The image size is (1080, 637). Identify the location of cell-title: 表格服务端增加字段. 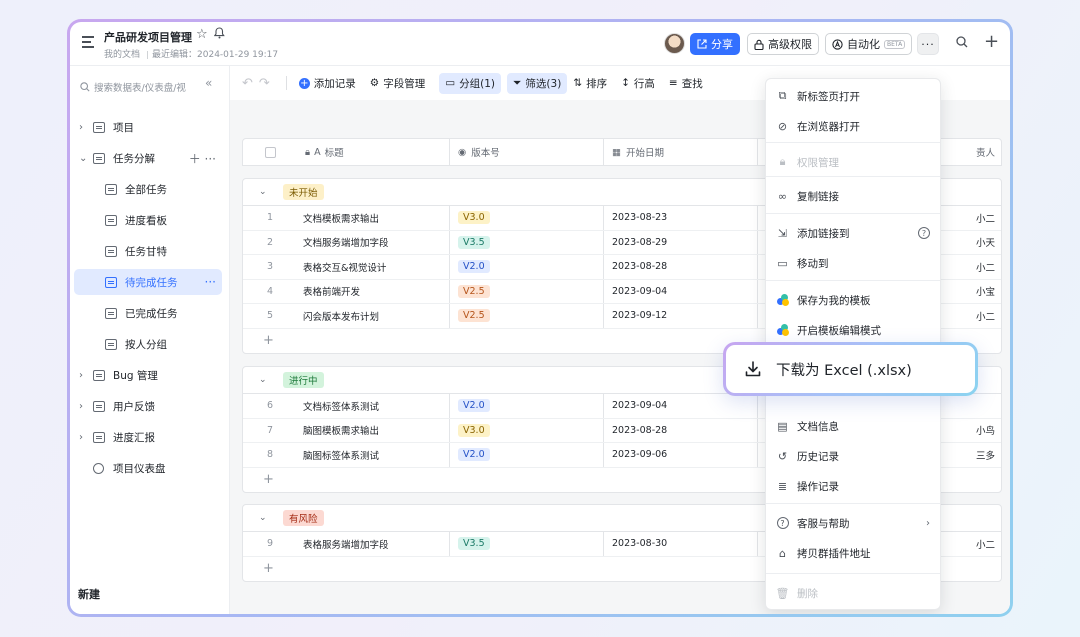
(373, 544).